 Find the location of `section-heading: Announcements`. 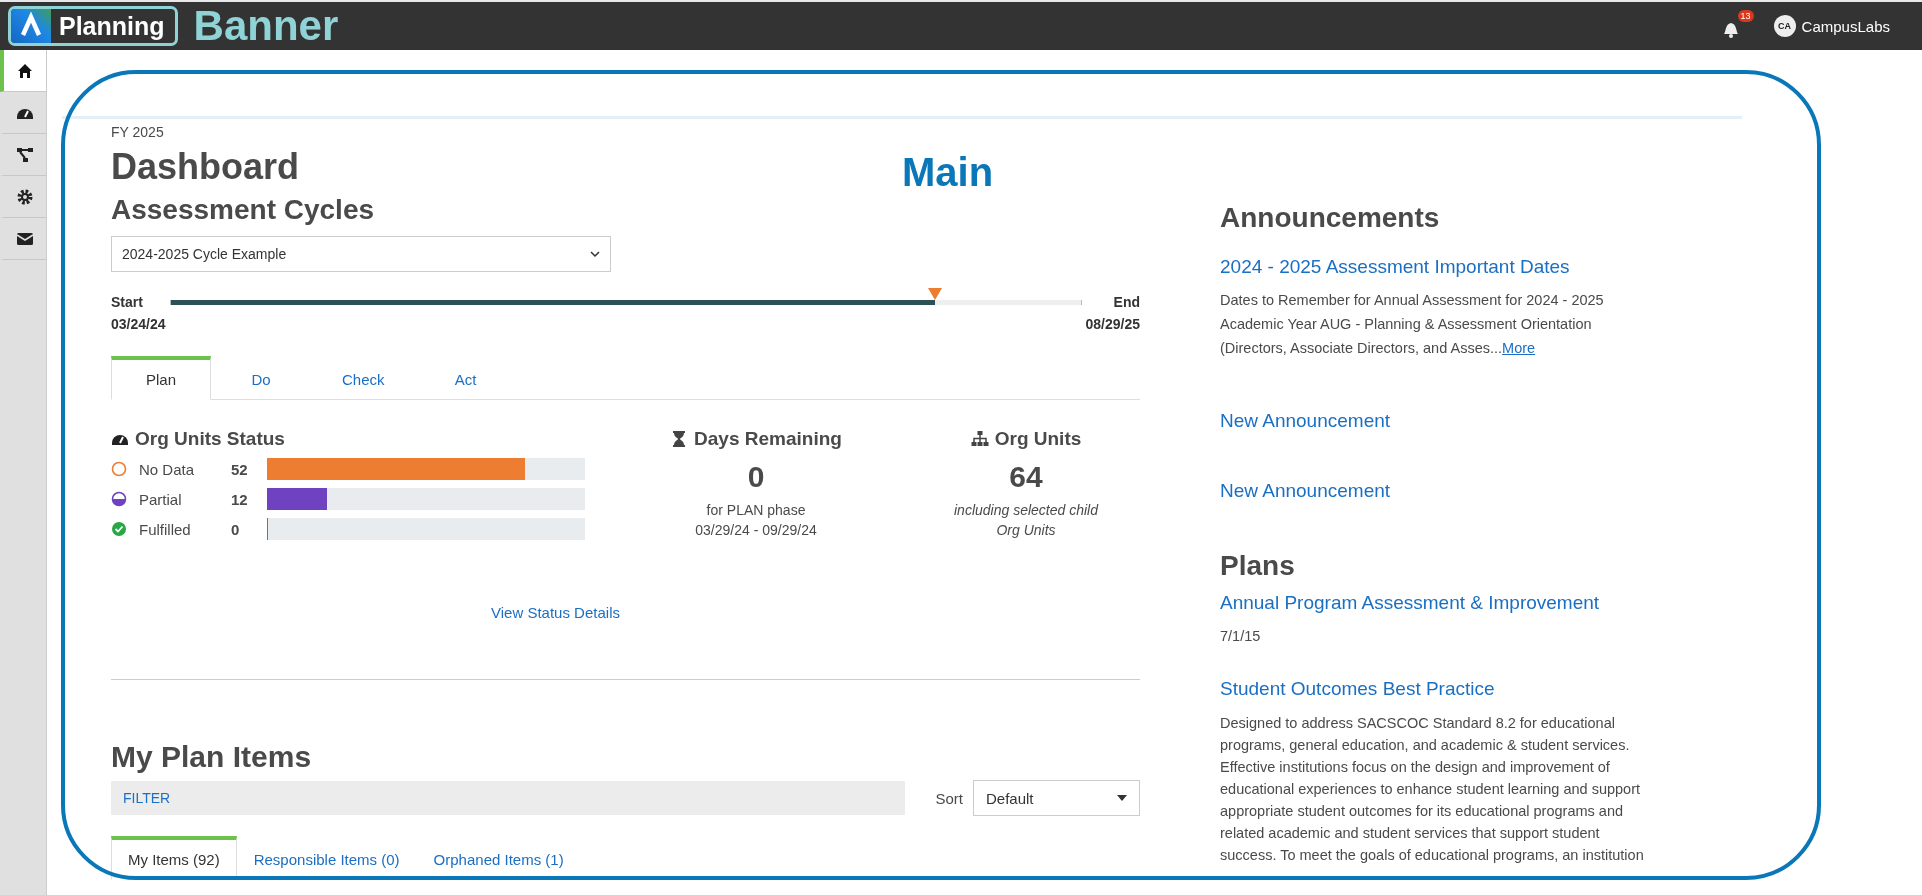

section-heading: Announcements is located at coordinates (1330, 218).